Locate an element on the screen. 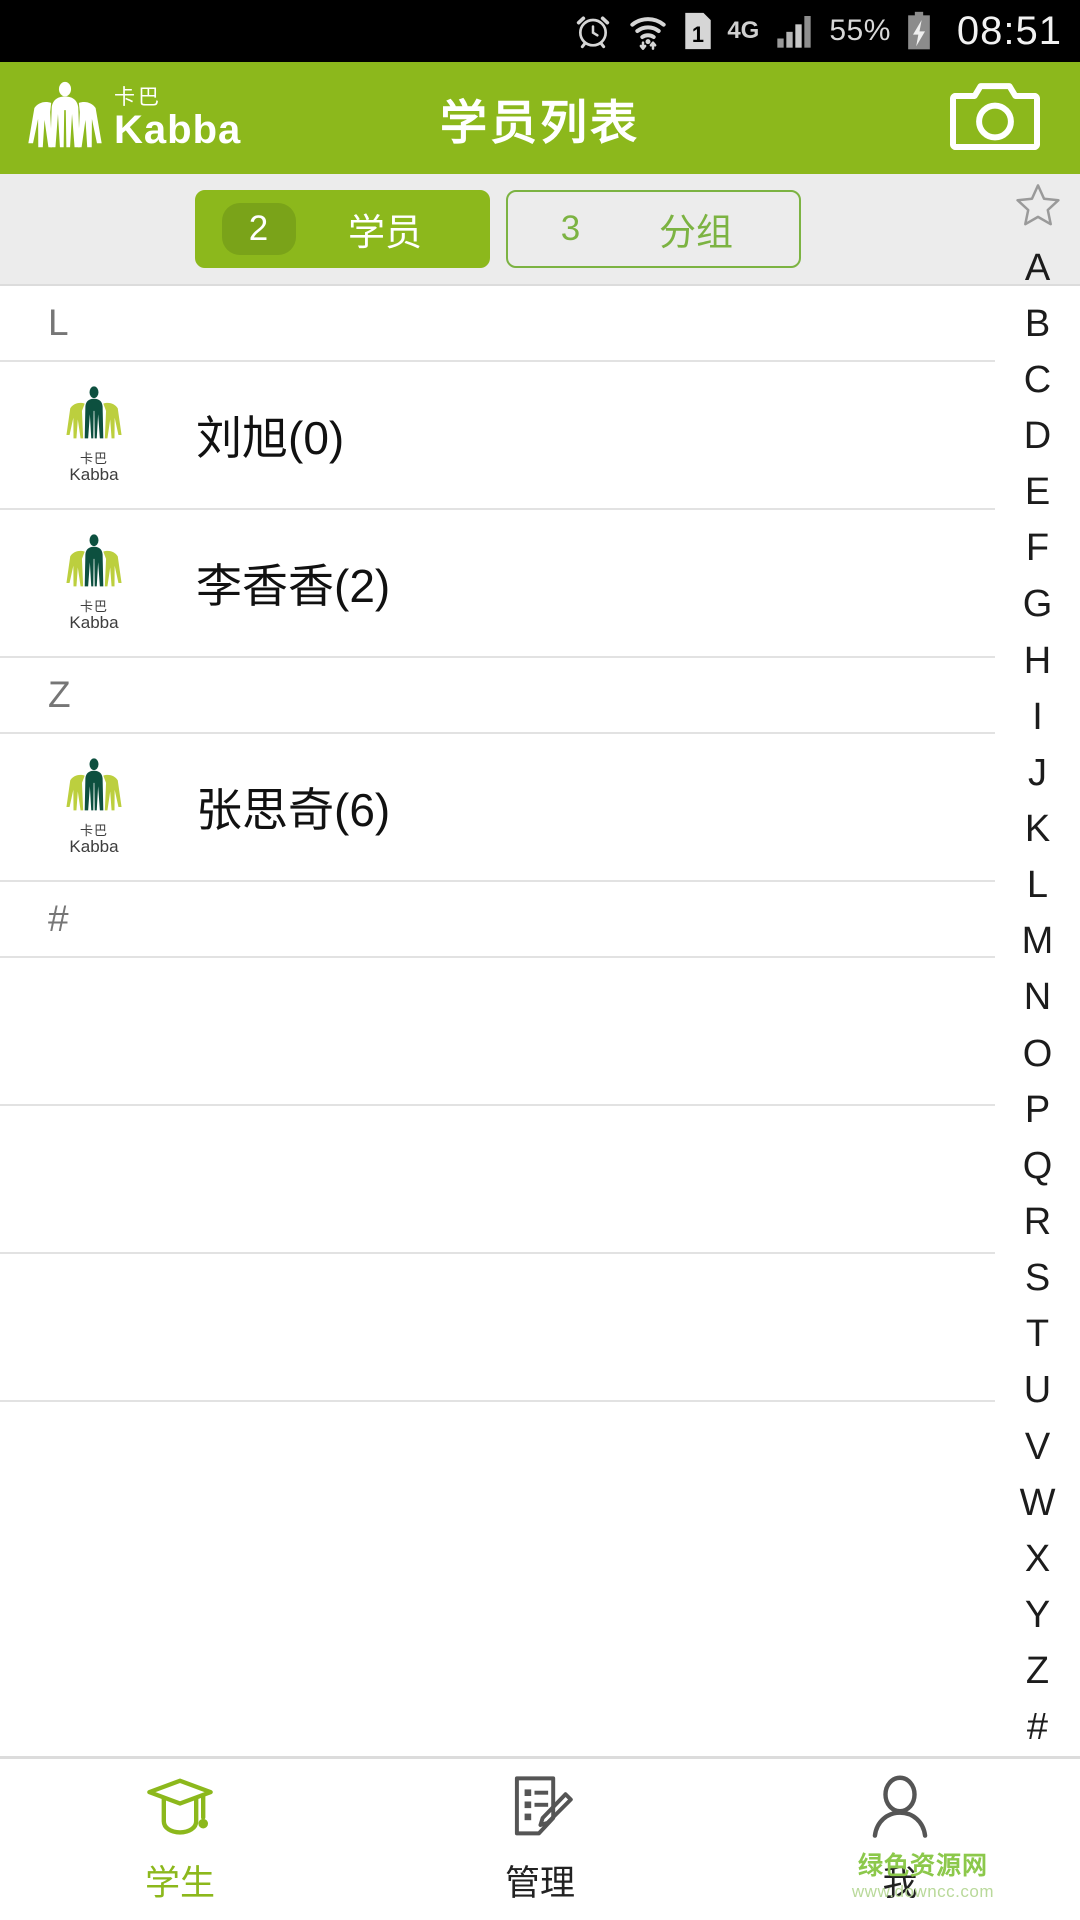 This screenshot has height=1920, width=1080. index-letter-a: A is located at coordinates (1037, 268).